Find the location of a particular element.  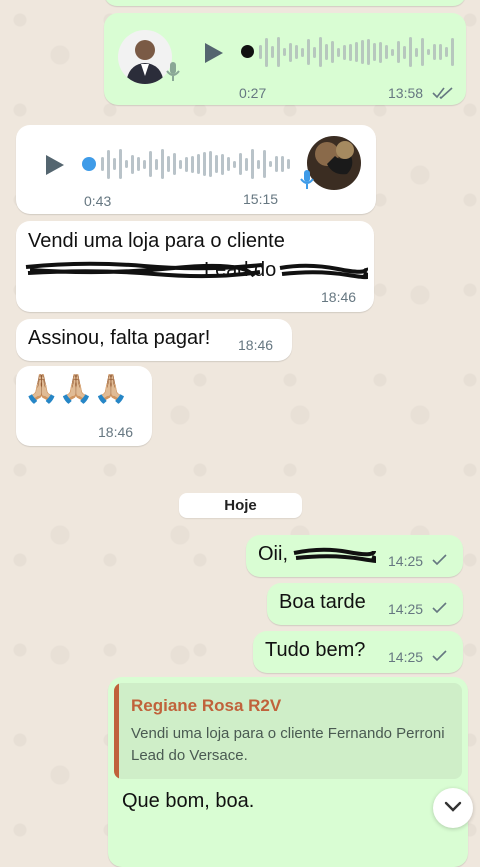

partial-message-bubble is located at coordinates (285, 3).